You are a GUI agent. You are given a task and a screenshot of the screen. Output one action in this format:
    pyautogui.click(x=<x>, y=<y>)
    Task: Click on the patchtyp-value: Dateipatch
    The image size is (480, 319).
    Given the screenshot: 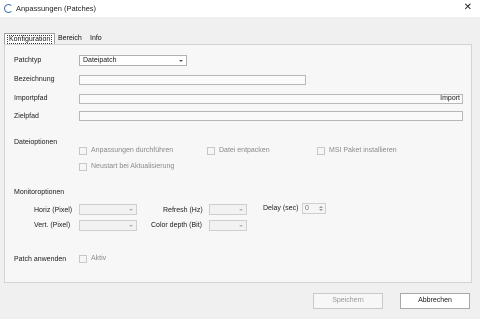 What is the action you would take?
    pyautogui.click(x=100, y=60)
    